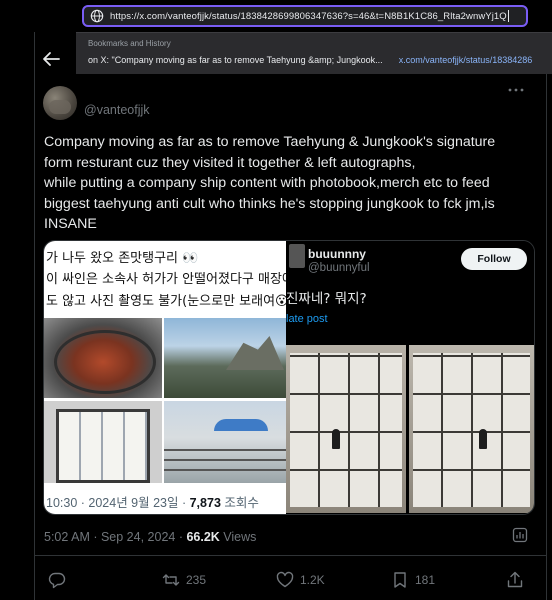  I want to click on like-count: 1.2K, so click(312, 580).